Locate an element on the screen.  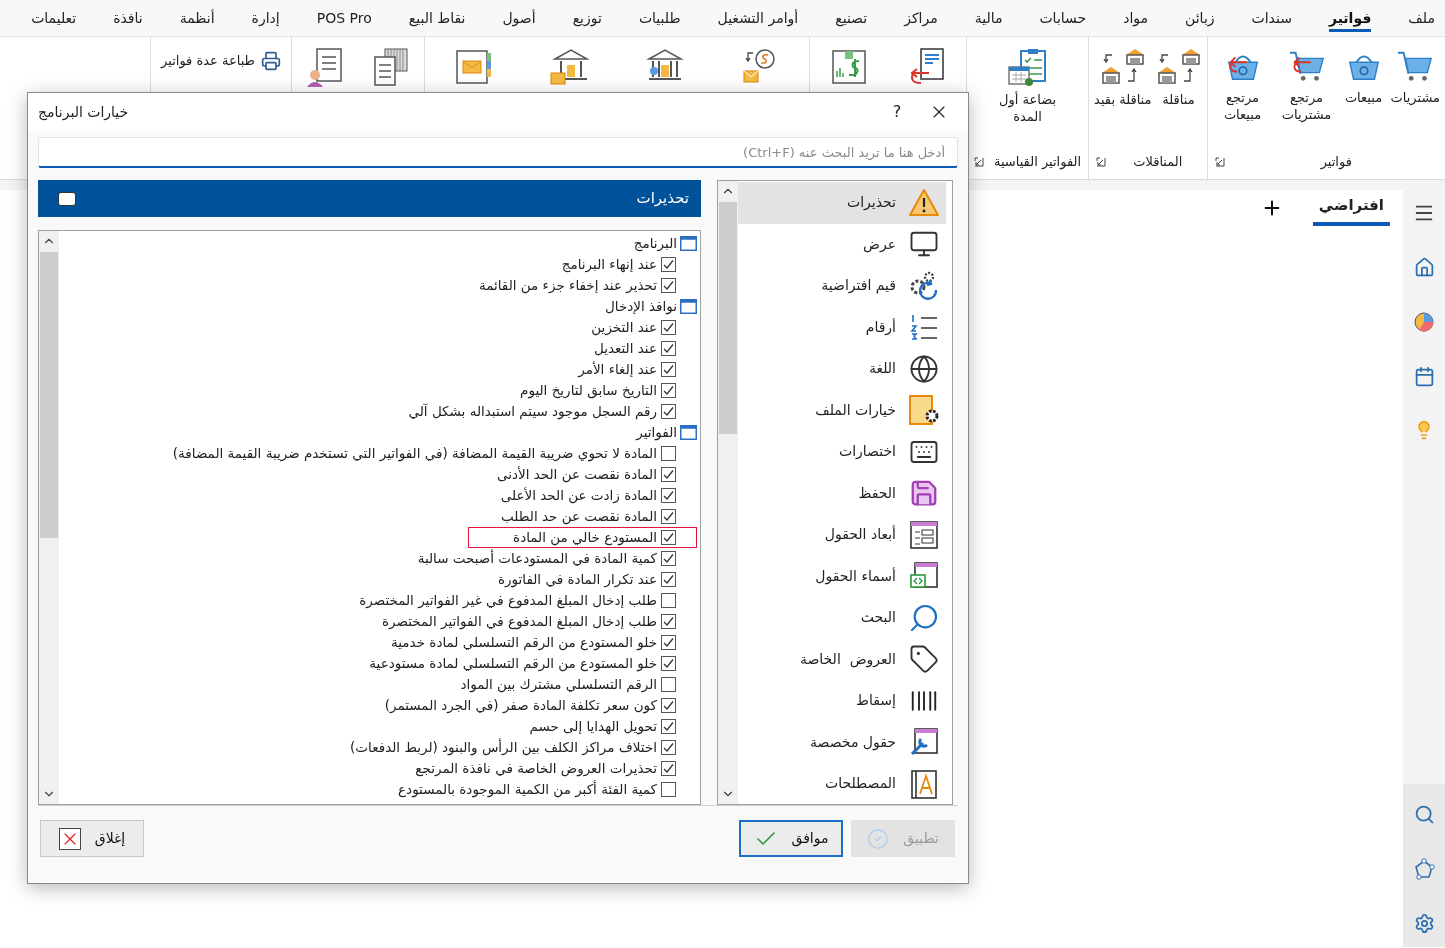
tree-row: عند التعديل is located at coordinates (622, 348).